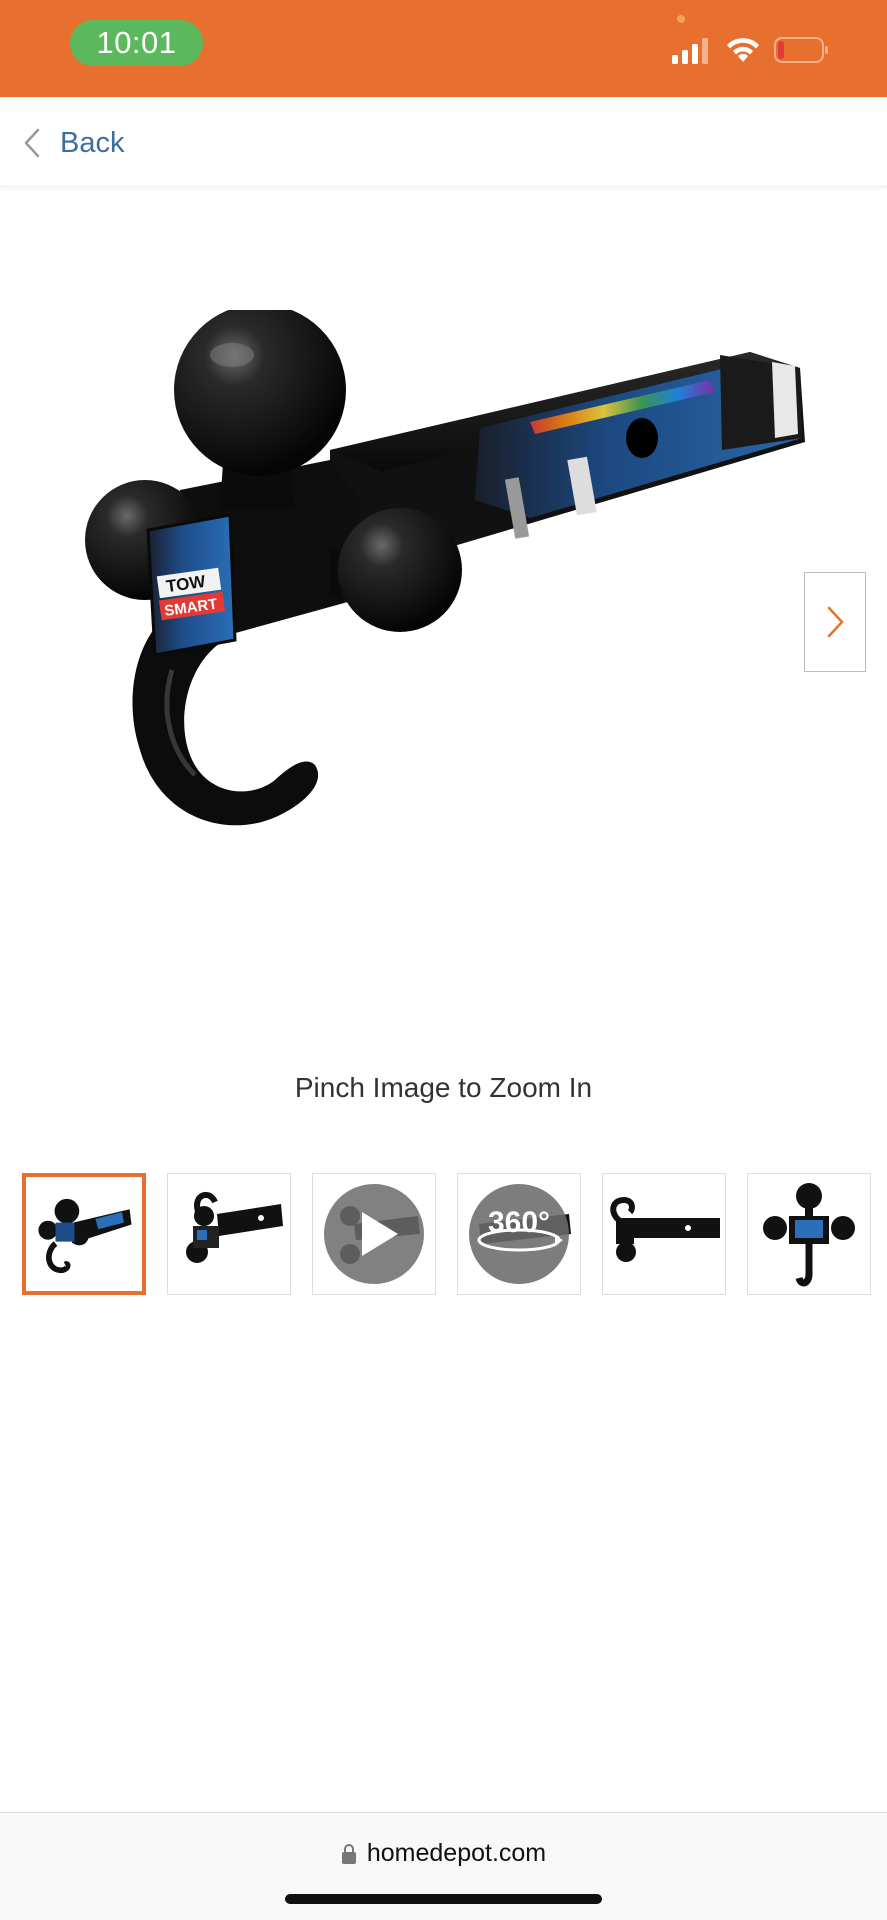 The height and width of the screenshot is (1920, 887). I want to click on nav-bar: Back, so click(443, 142).